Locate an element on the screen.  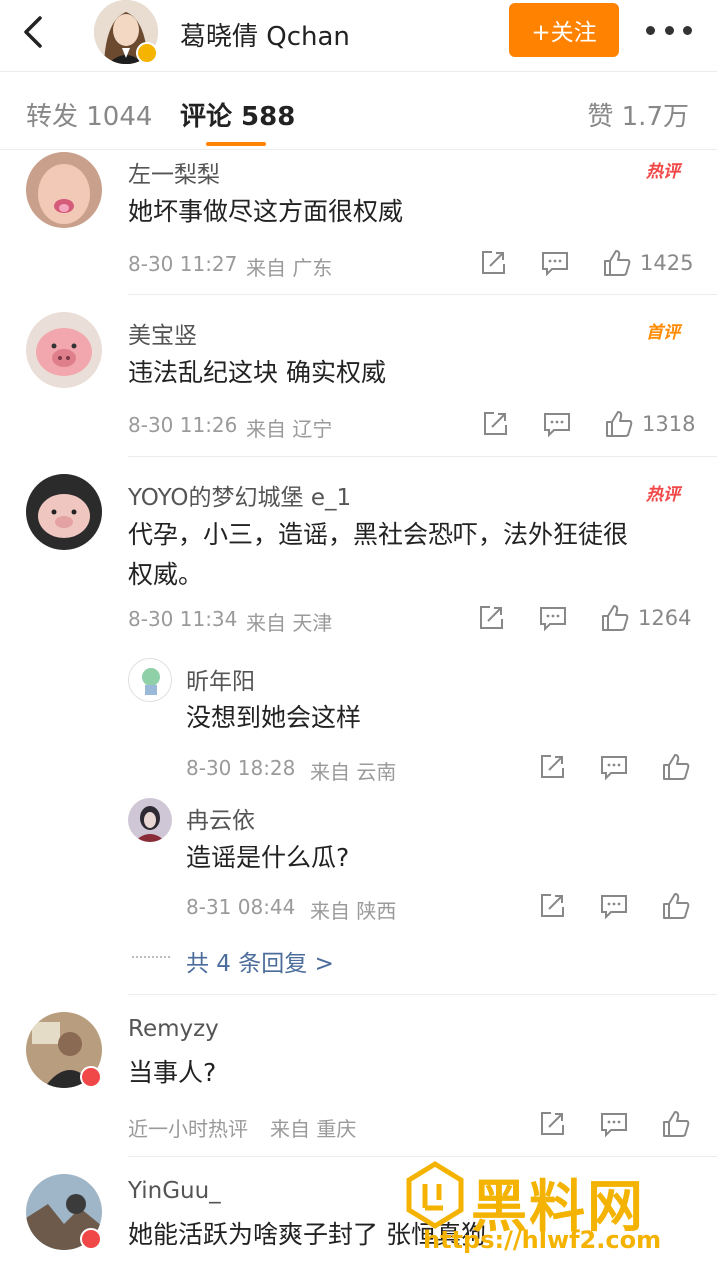
comment-text-line: 权威。 is located at coordinates (166, 574).